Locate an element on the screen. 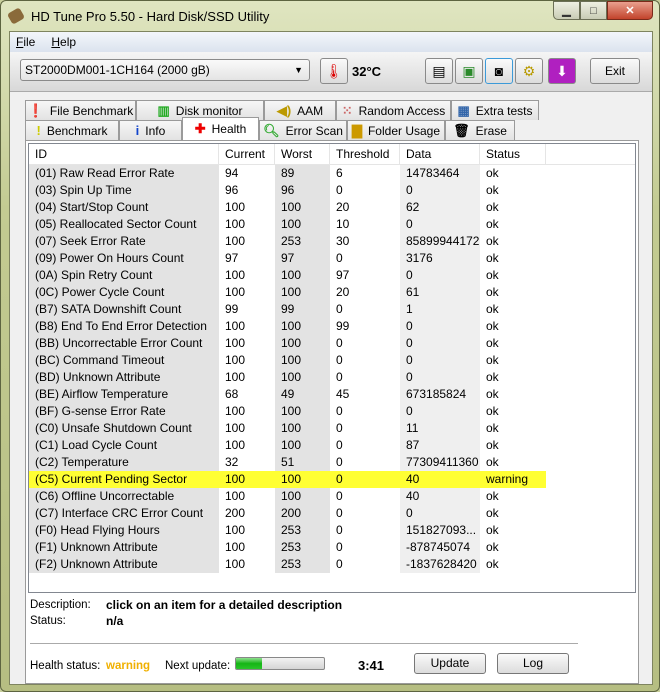 This screenshot has height=692, width=660. cell-threshold: 97 is located at coordinates (343, 275).